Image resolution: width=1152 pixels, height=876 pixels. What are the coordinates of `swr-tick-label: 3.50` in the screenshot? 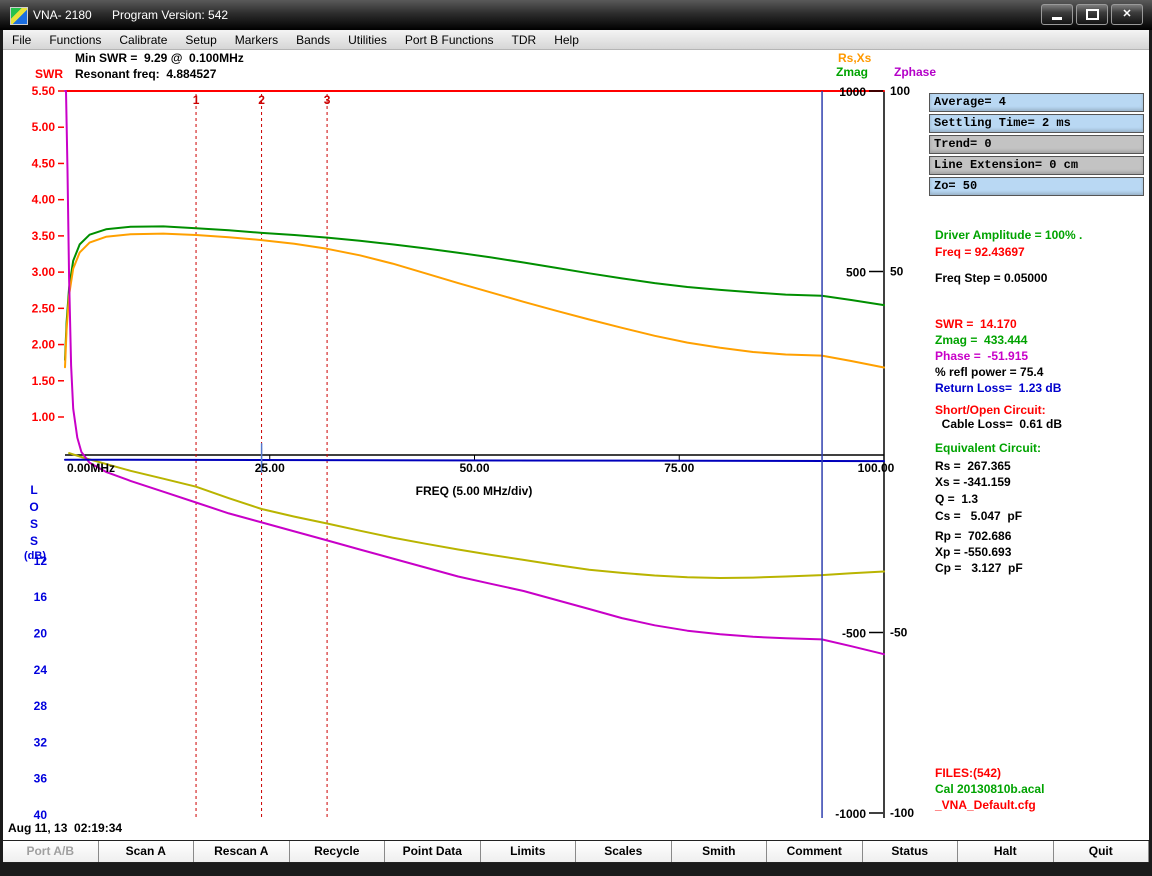 It's located at (44, 236).